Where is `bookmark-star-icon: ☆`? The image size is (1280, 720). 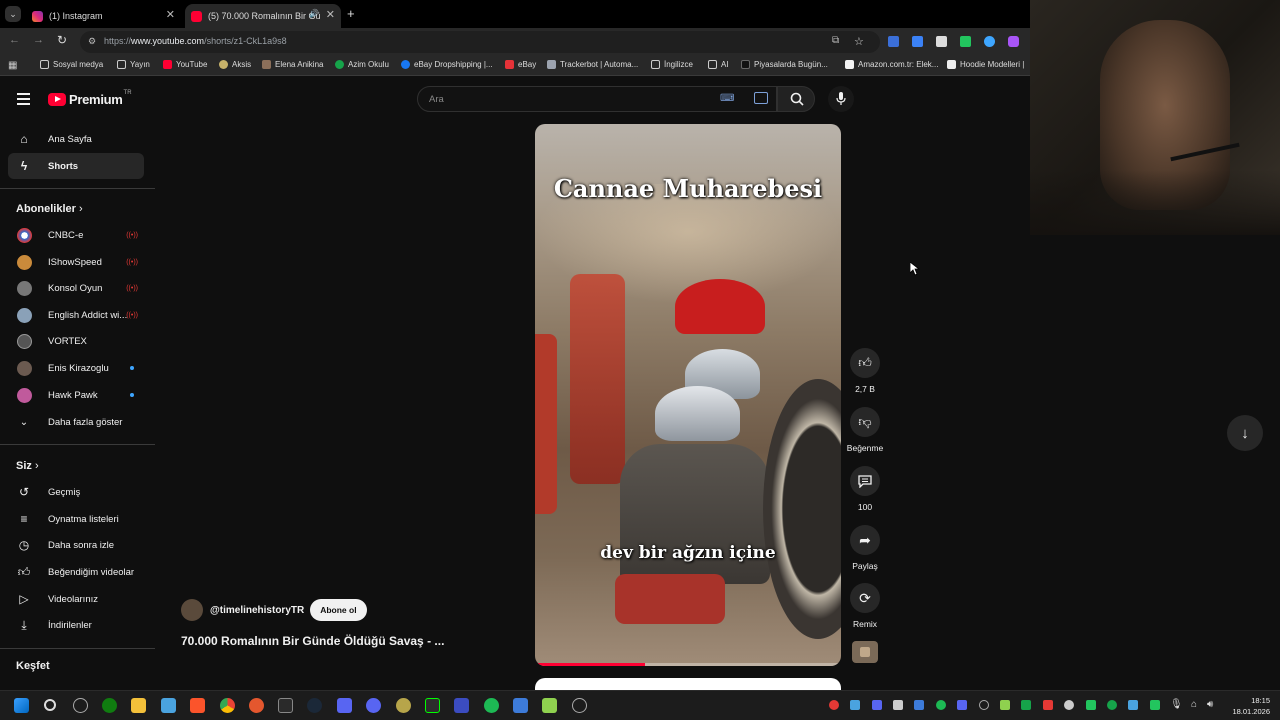
bookmark-star-icon: ☆ is located at coordinates (859, 41).